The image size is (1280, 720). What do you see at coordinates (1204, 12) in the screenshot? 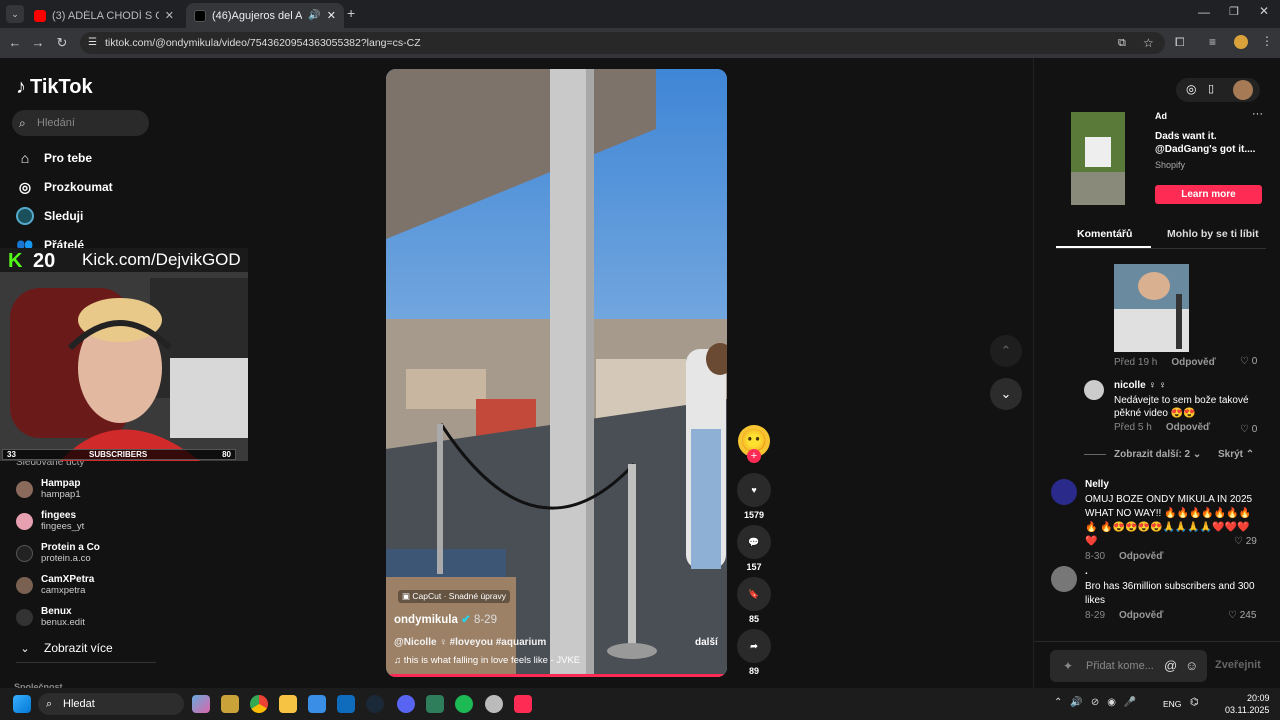
I see `minimize-button: —` at bounding box center [1204, 12].